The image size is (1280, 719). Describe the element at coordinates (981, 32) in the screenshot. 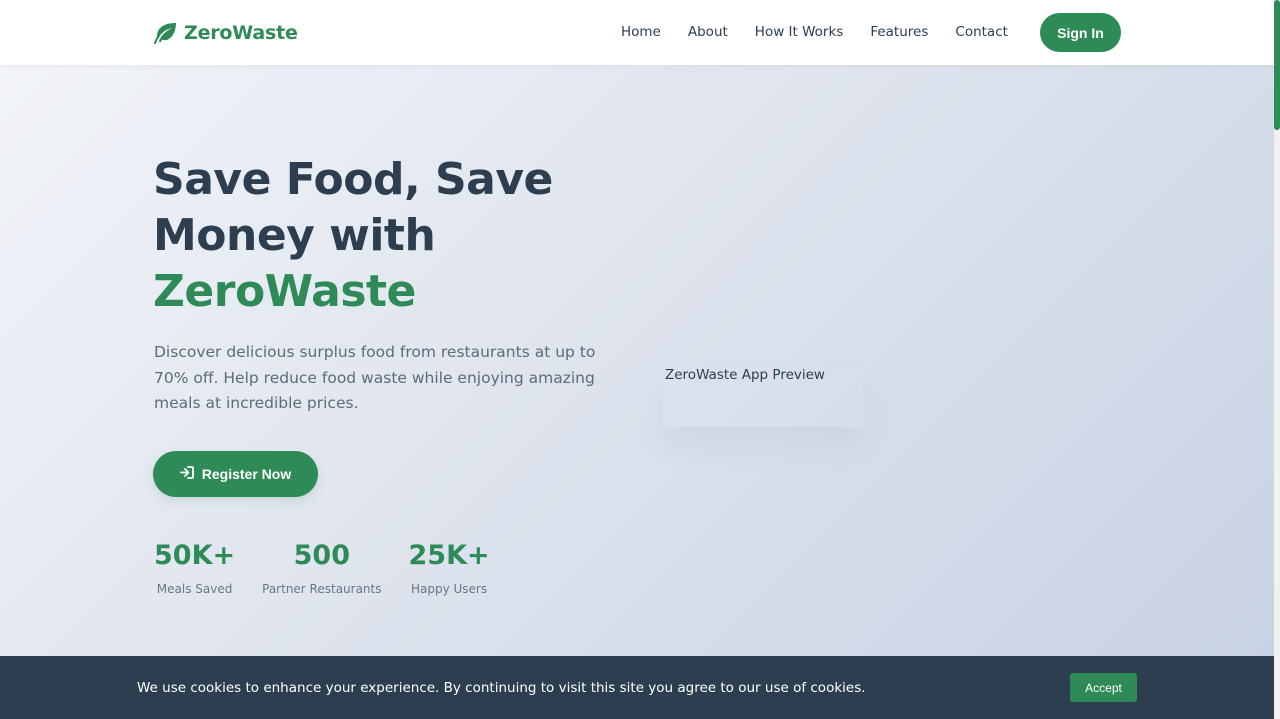

I see `nav-link-contact: Contact` at that location.